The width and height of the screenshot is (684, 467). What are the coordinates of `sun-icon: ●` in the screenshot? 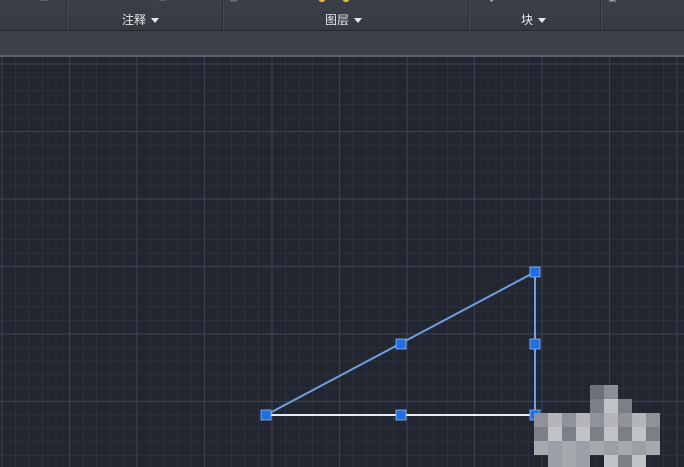 It's located at (346, 3).